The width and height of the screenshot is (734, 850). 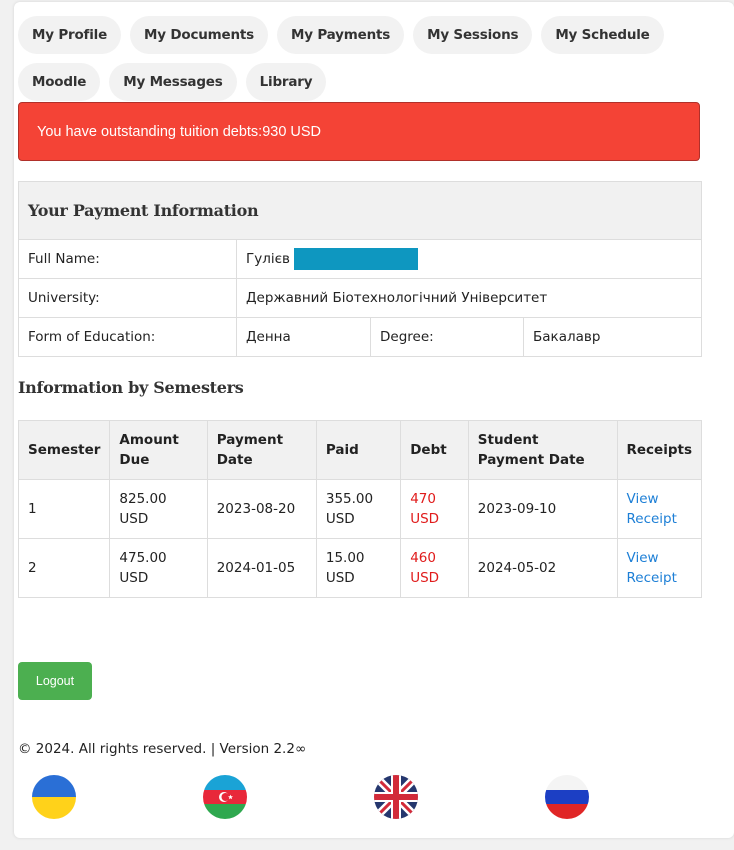 I want to click on col-debt: Debt, so click(x=434, y=450).